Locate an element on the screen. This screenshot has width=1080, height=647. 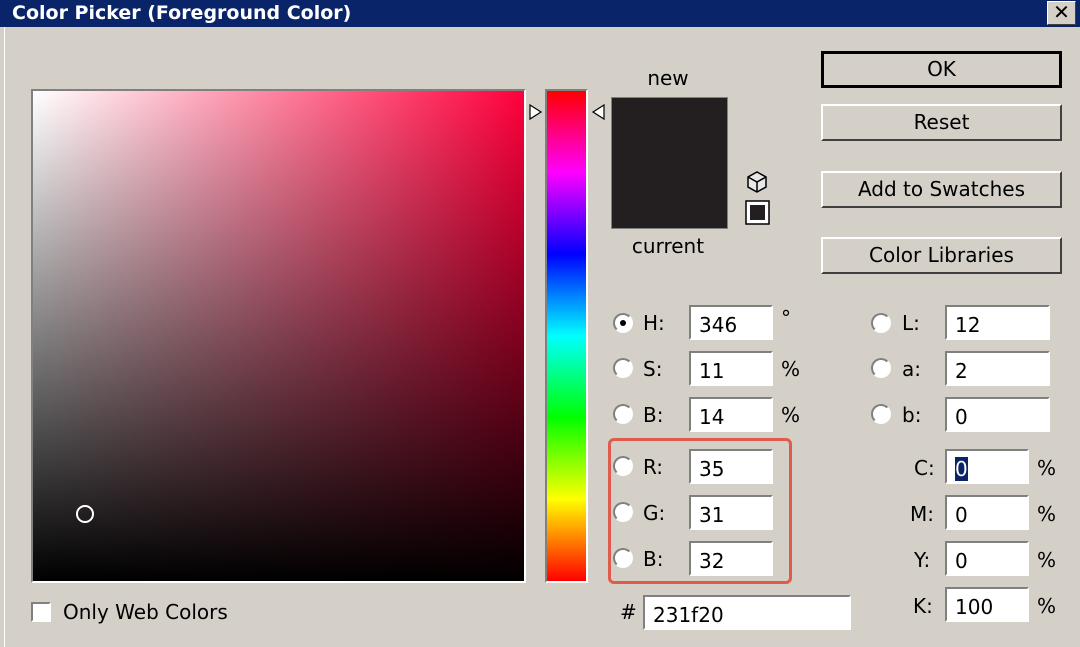
close-button: ✕ is located at coordinates (1061, 13).